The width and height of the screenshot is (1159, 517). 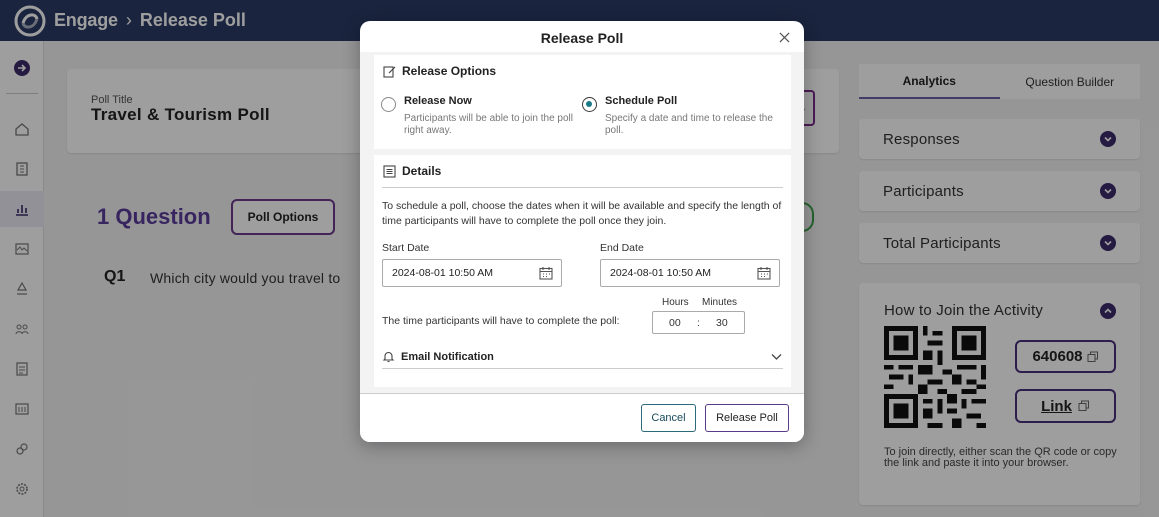 I want to click on release-now-radio, so click(x=388, y=104).